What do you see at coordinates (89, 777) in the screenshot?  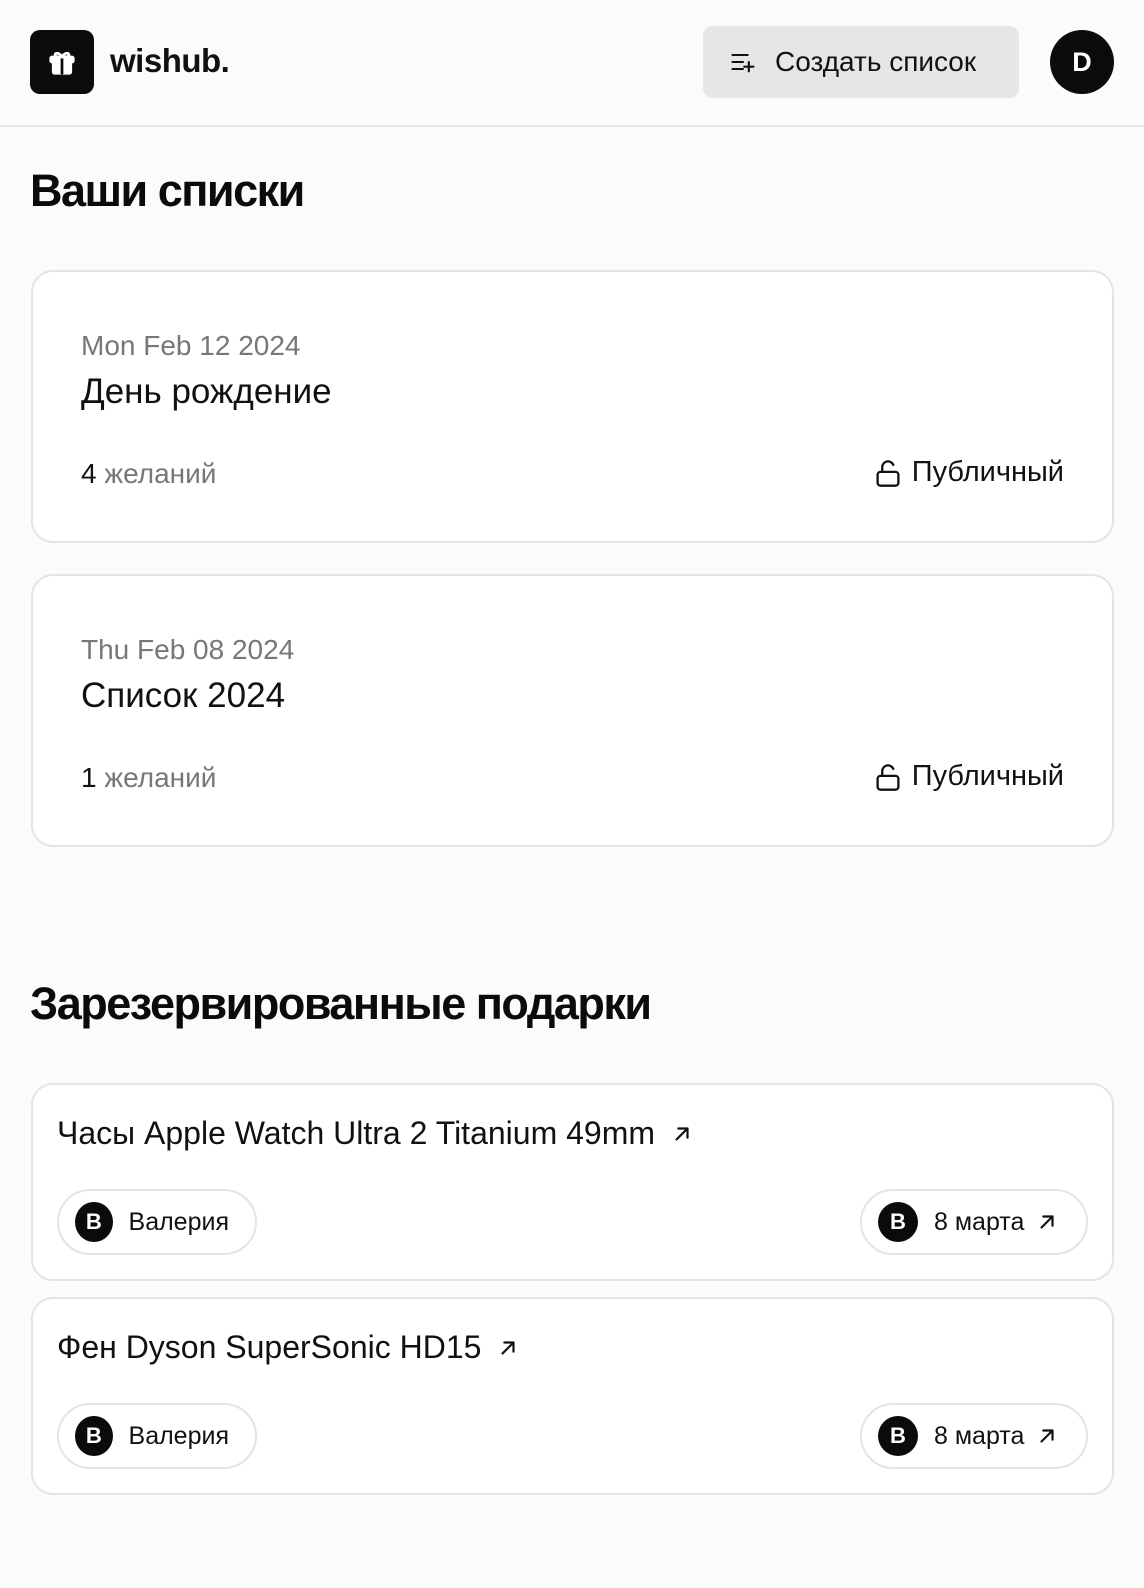 I see `wish-count-number: 1` at bounding box center [89, 777].